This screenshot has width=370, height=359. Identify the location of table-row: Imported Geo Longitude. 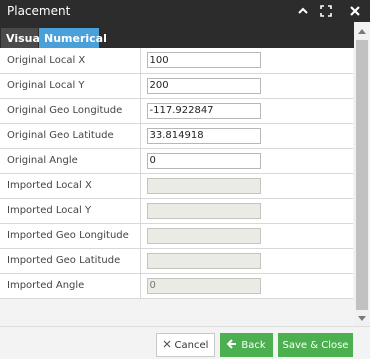
(176, 236).